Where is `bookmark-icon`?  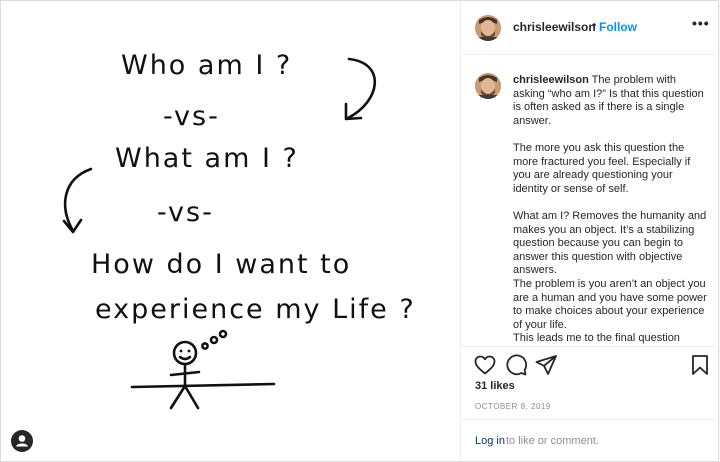
bookmark-icon is located at coordinates (700, 365).